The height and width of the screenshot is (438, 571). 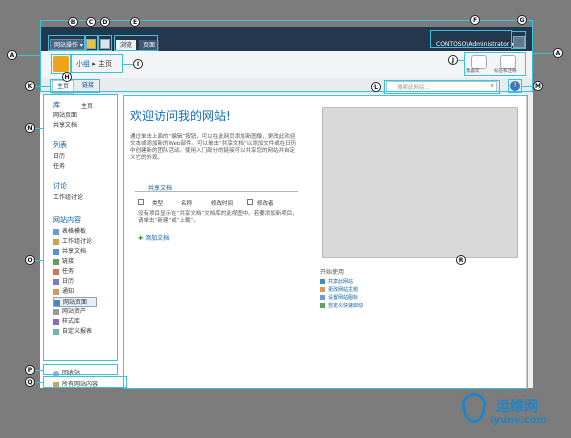 I want to click on callout-frame-g, so click(x=518, y=40).